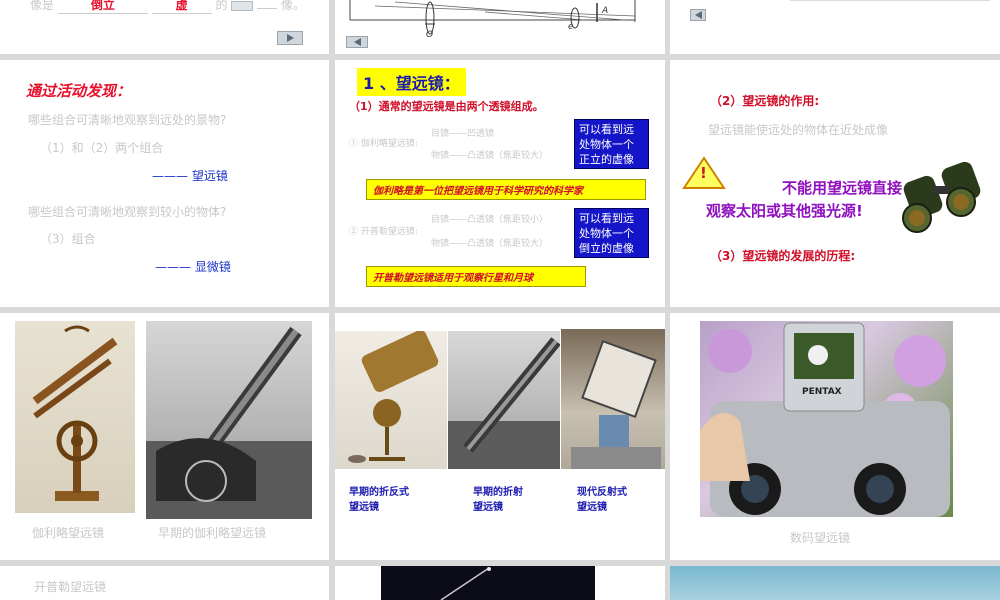 The height and width of the screenshot is (600, 1000). I want to click on slide6-effect: 望远镜能使远处的物体在近处成像, so click(798, 130).